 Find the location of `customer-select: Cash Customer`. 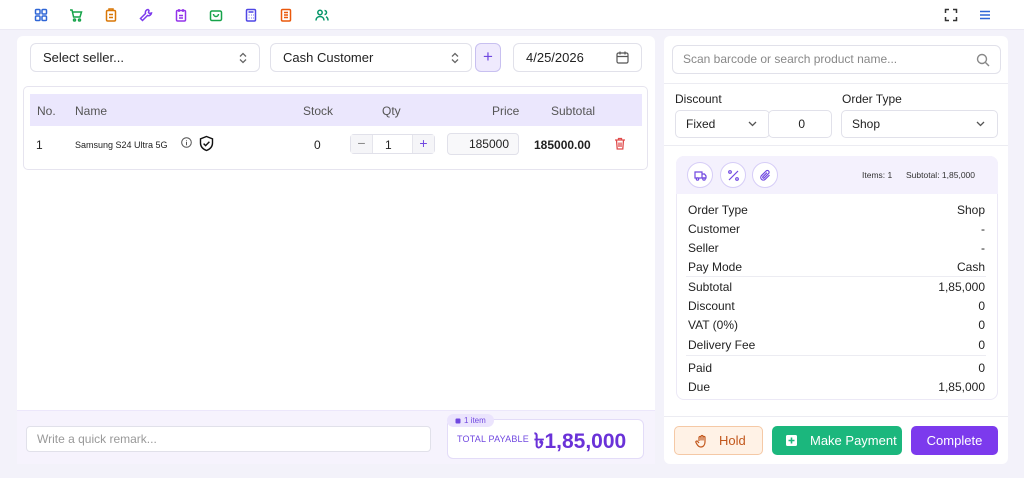

customer-select: Cash Customer is located at coordinates (371, 57).